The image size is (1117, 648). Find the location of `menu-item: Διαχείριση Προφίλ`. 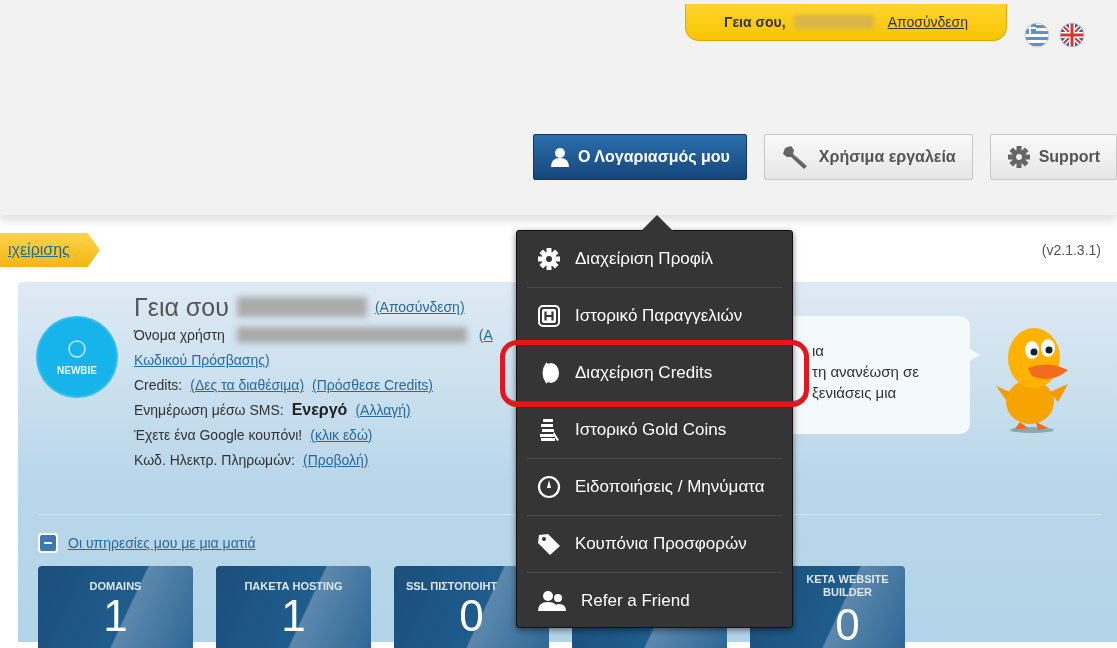

menu-item: Διαχείριση Προφίλ is located at coordinates (654, 259).